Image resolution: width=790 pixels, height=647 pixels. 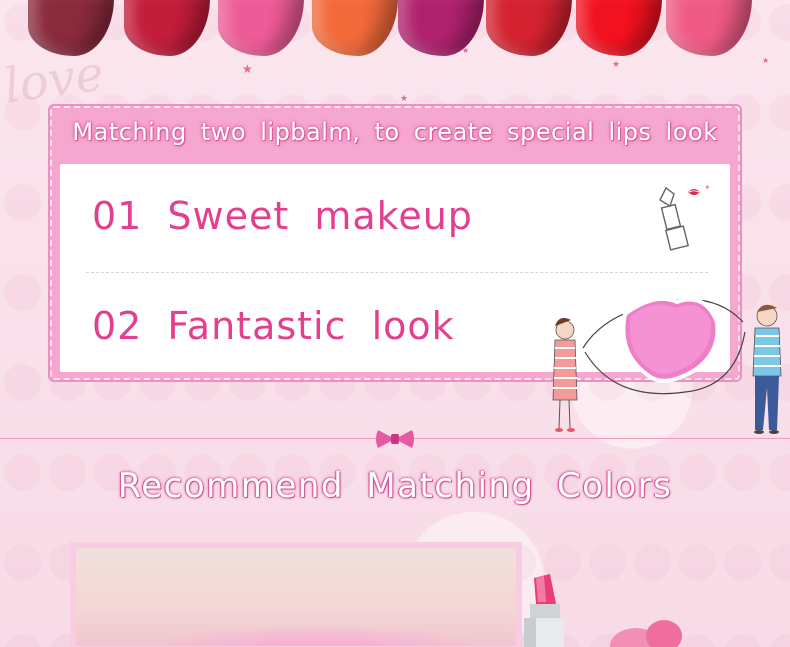 What do you see at coordinates (667, 365) in the screenshot?
I see `couple-heart-illustration` at bounding box center [667, 365].